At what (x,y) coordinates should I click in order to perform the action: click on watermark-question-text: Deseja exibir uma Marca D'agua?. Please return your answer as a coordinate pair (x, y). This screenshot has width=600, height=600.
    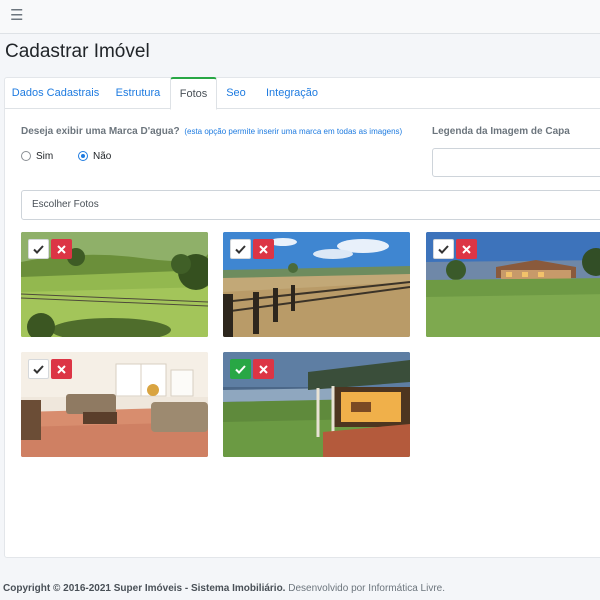
    Looking at the image, I should click on (100, 131).